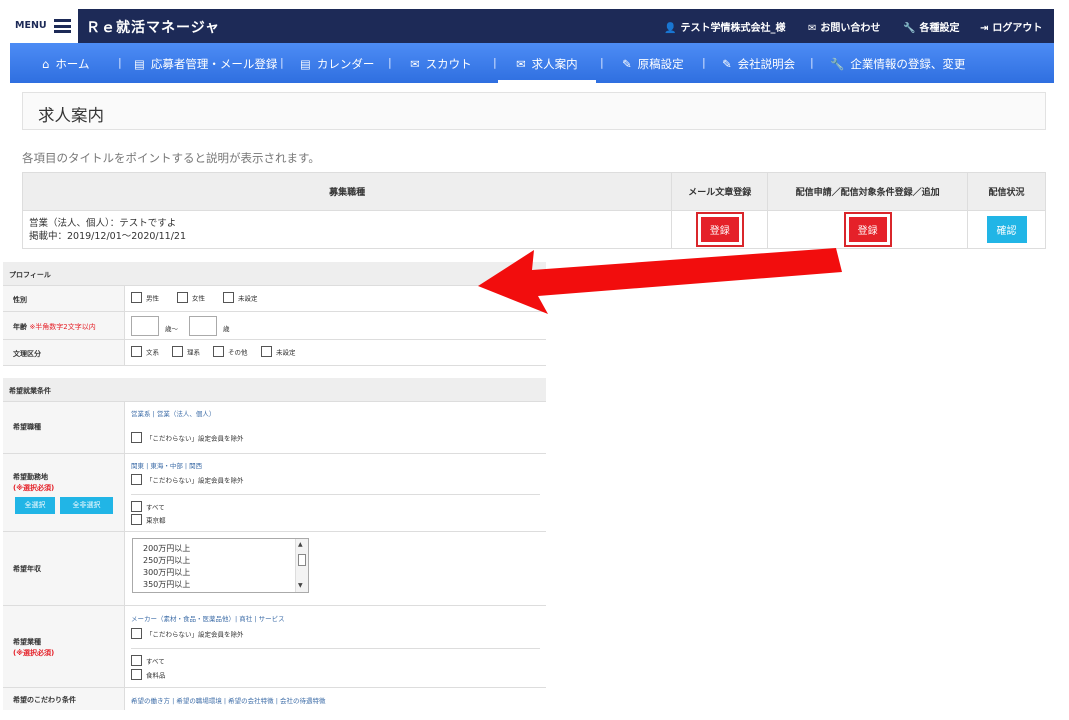 The height and width of the screenshot is (720, 1069). I want to click on preference-links: 希望の働き方 | 希望の職場環境 | 希望の会社特徴 | 会社の待遇特徴, so click(228, 700).